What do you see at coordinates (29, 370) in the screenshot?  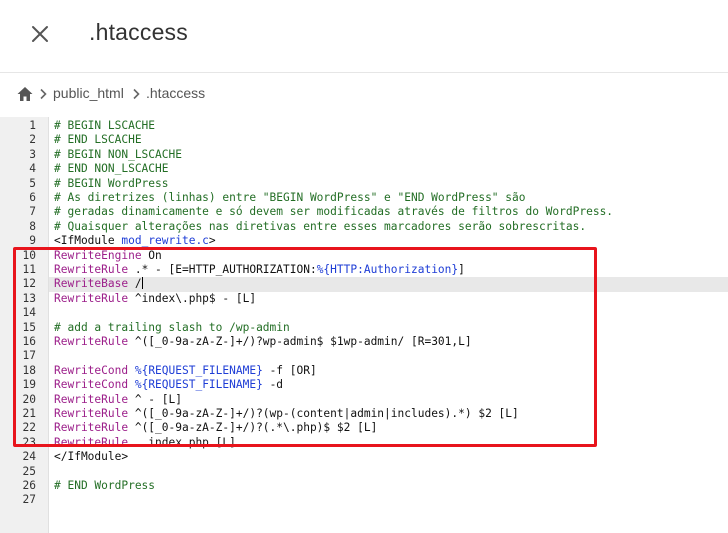 I see `line-number: 18` at bounding box center [29, 370].